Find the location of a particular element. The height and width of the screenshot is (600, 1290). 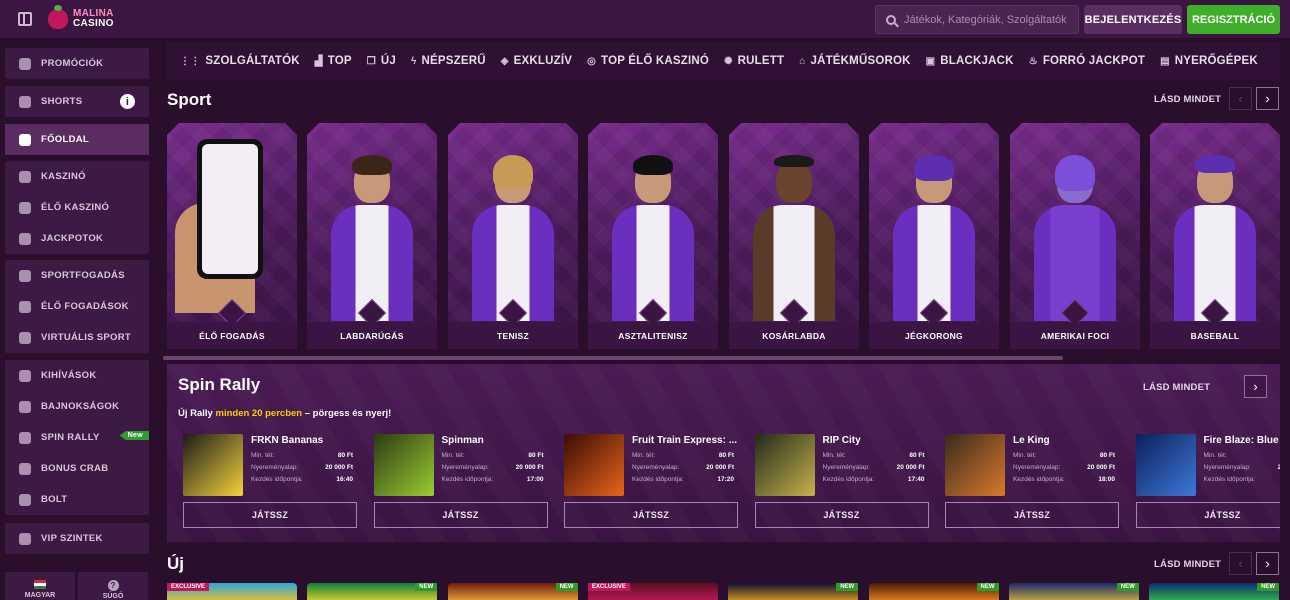

sidebar-item-bonus-crab: BONUS CRAB is located at coordinates (77, 468).